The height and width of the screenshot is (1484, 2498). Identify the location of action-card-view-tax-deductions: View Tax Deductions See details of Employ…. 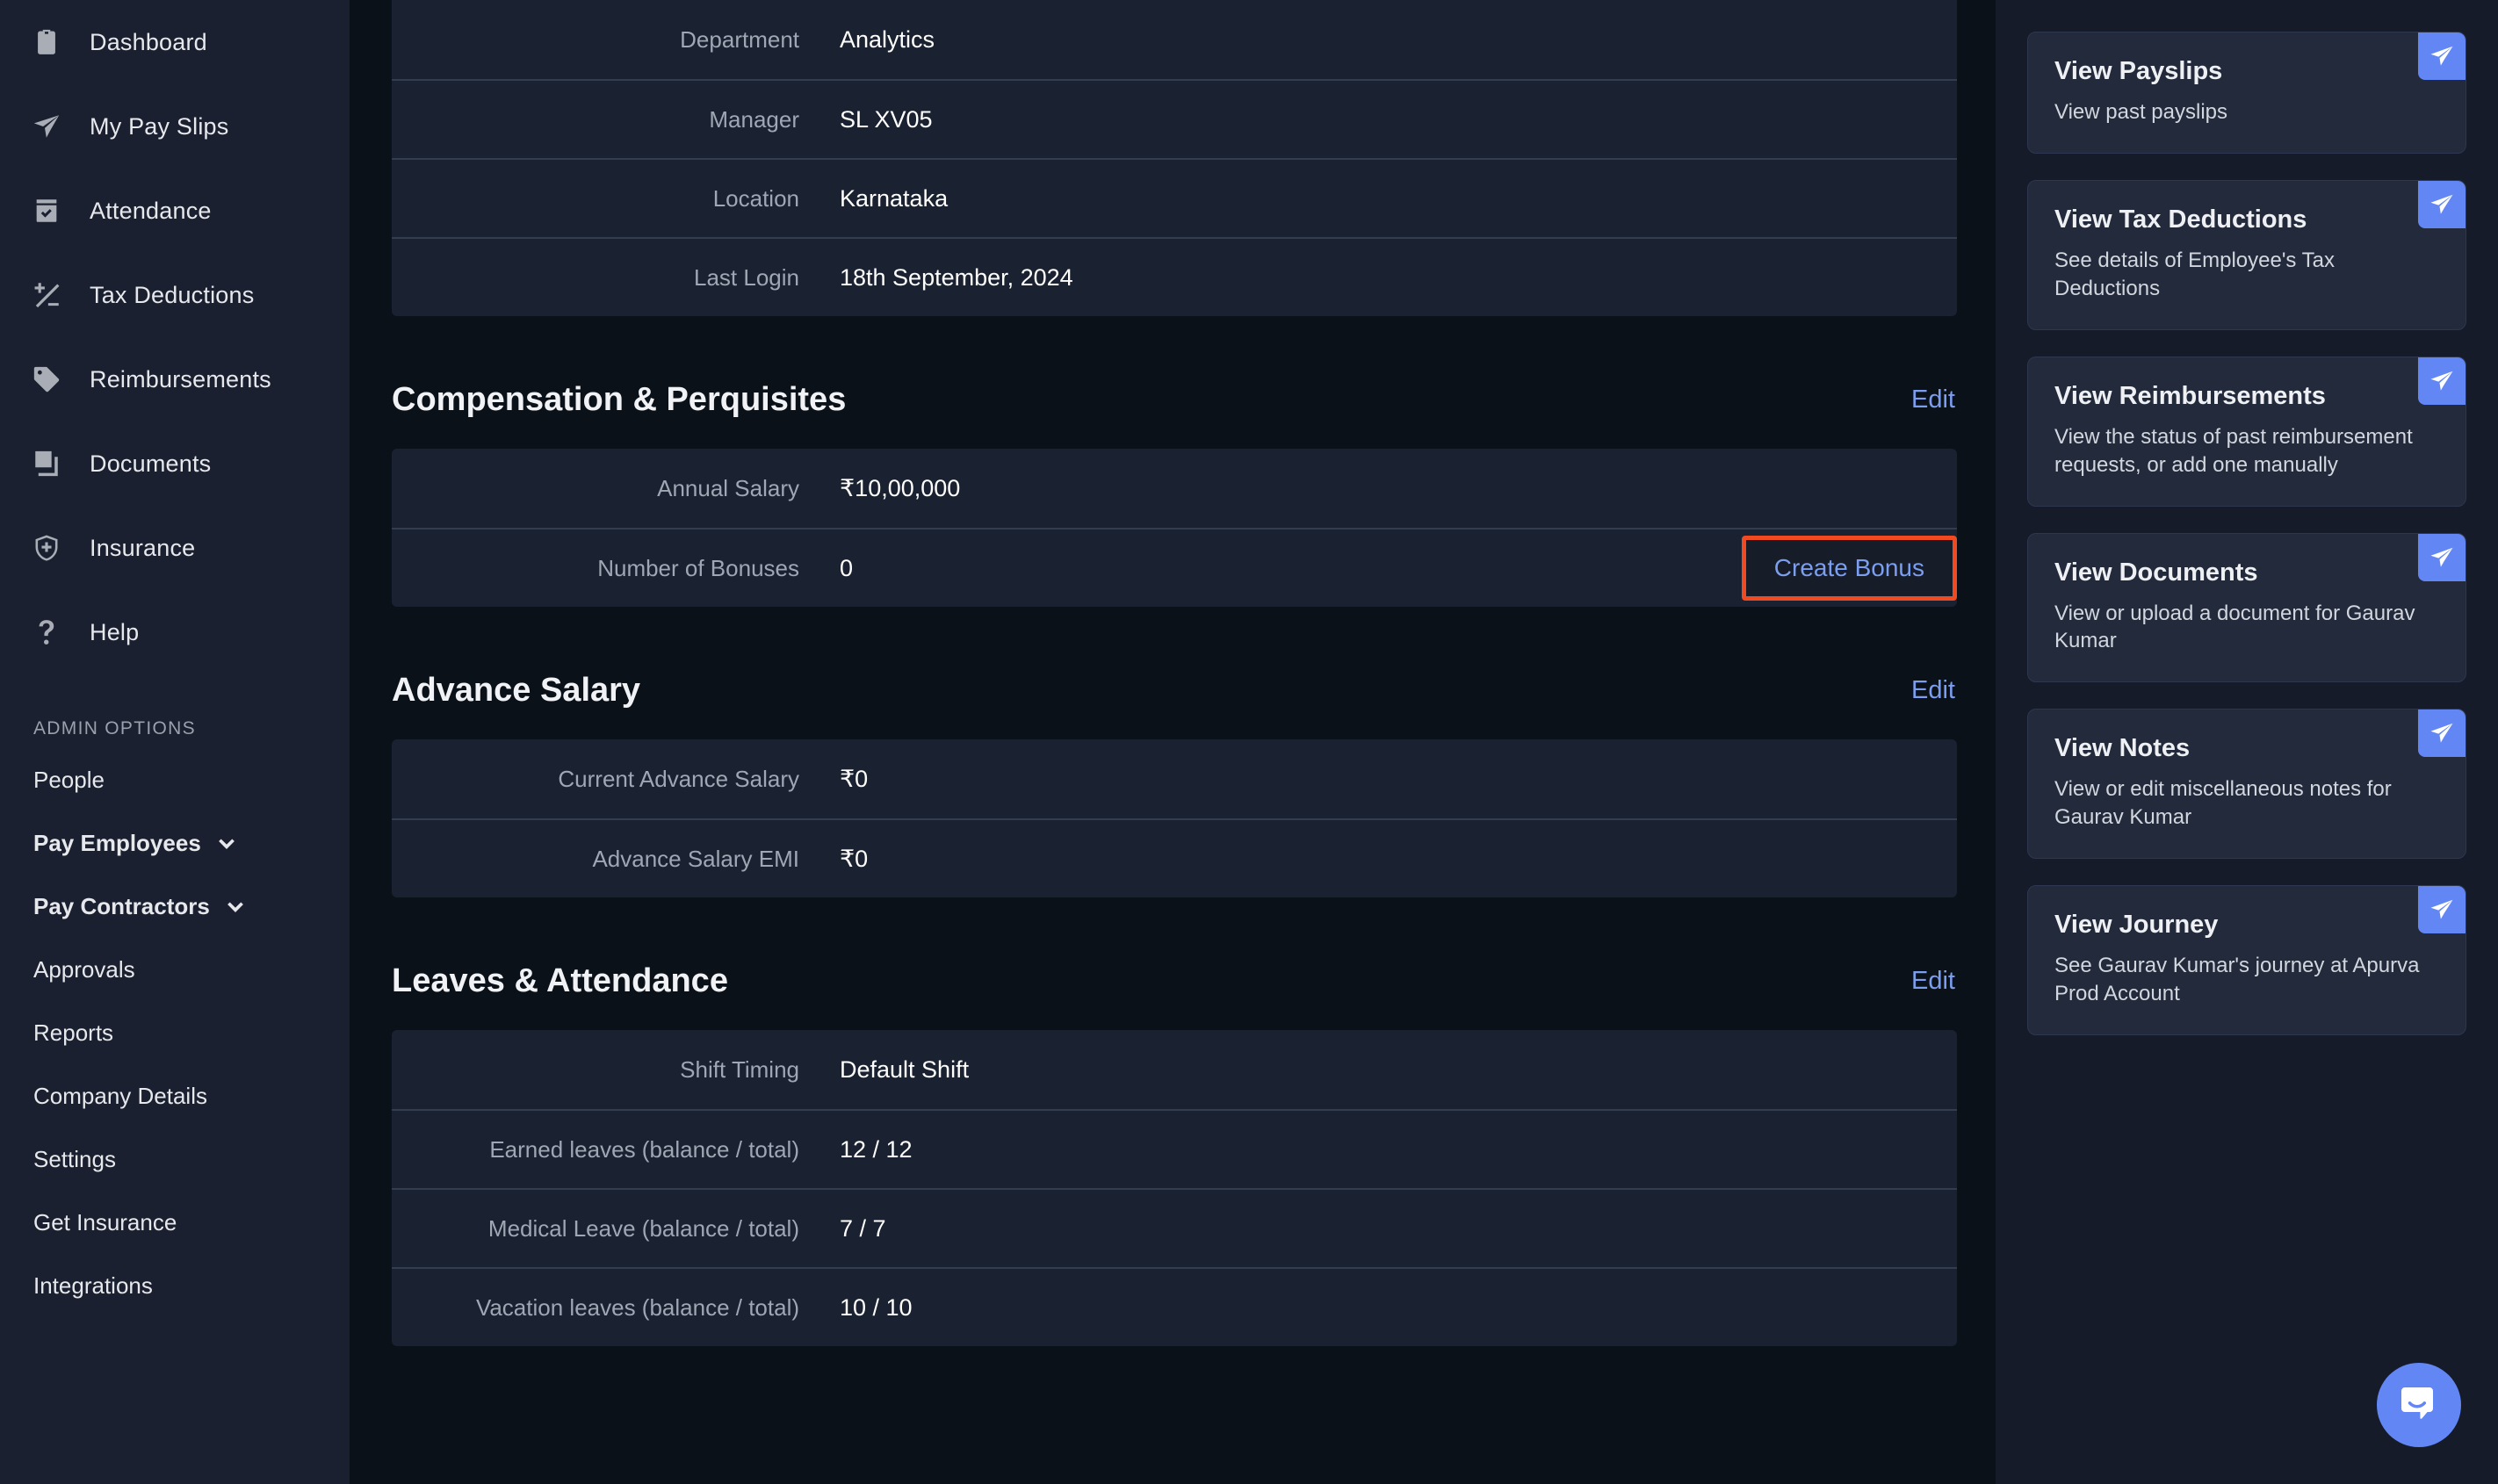
(2246, 254).